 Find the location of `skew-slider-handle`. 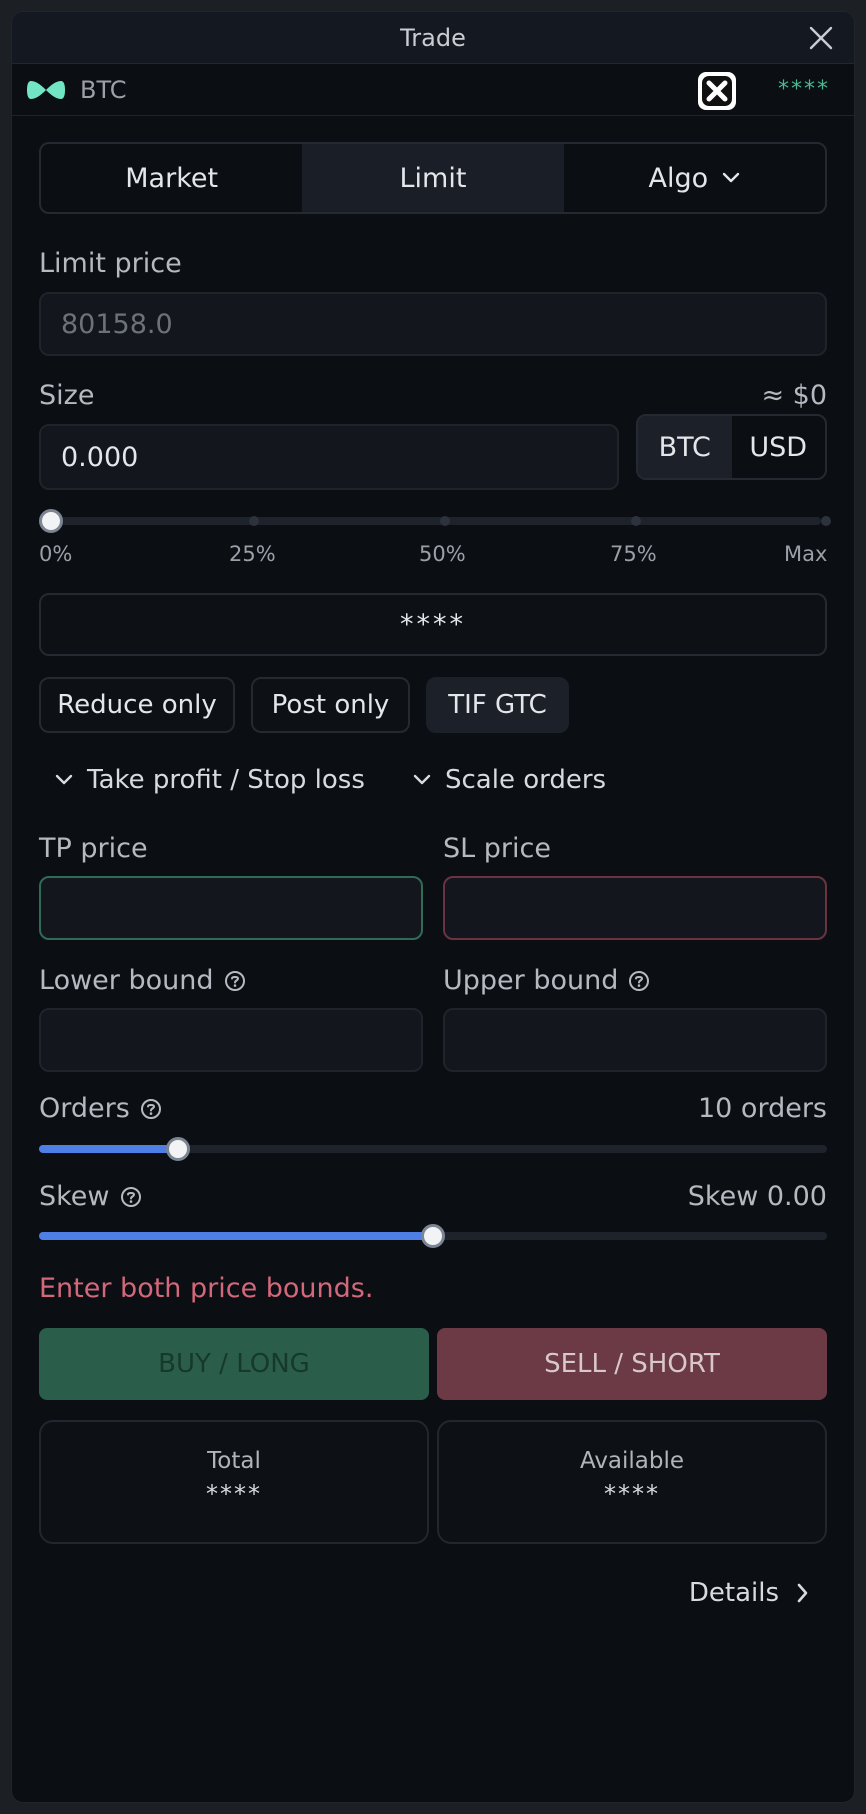

skew-slider-handle is located at coordinates (433, 1236).